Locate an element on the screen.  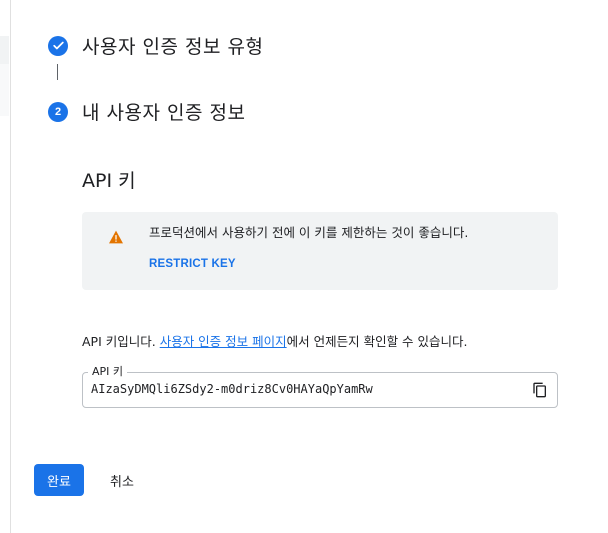
step-credential-type: 사용자 인증 정보 유형 is located at coordinates (155, 45).